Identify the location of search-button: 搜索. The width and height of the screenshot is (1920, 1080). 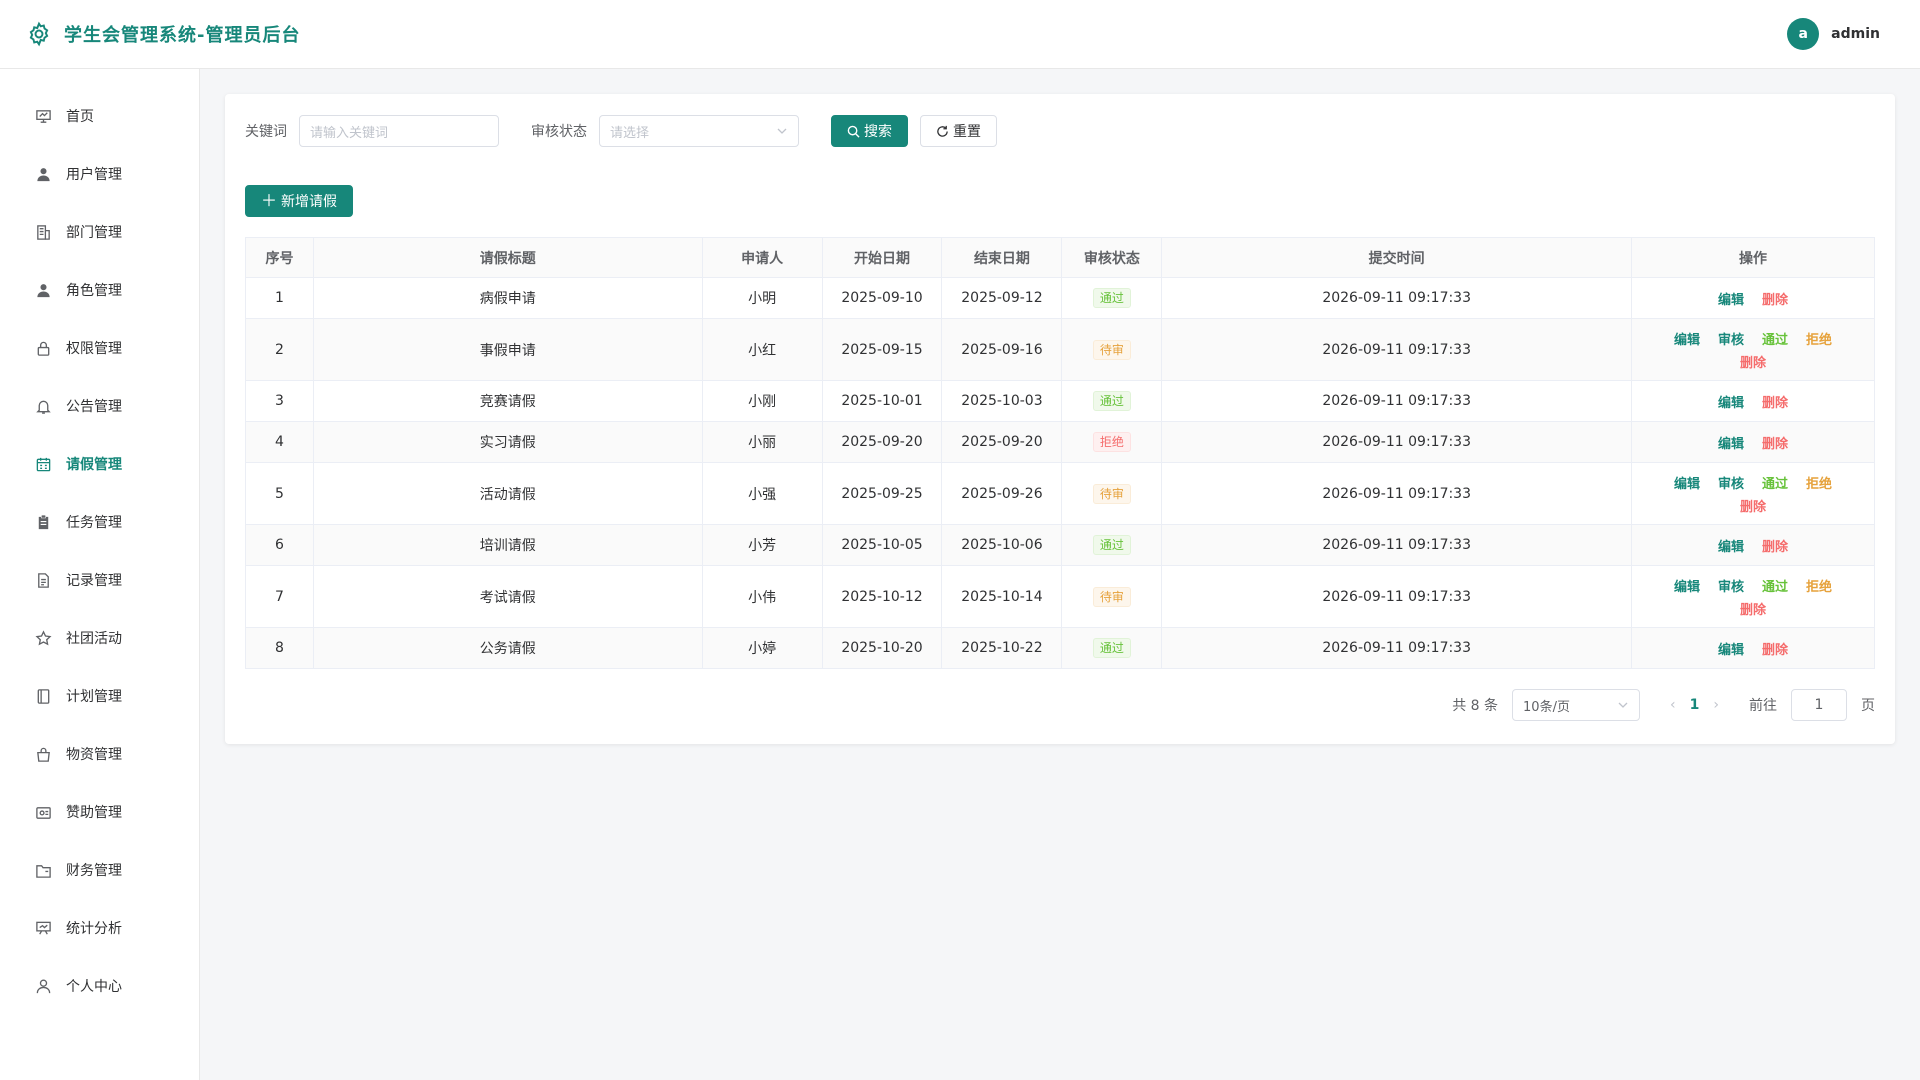
(869, 131).